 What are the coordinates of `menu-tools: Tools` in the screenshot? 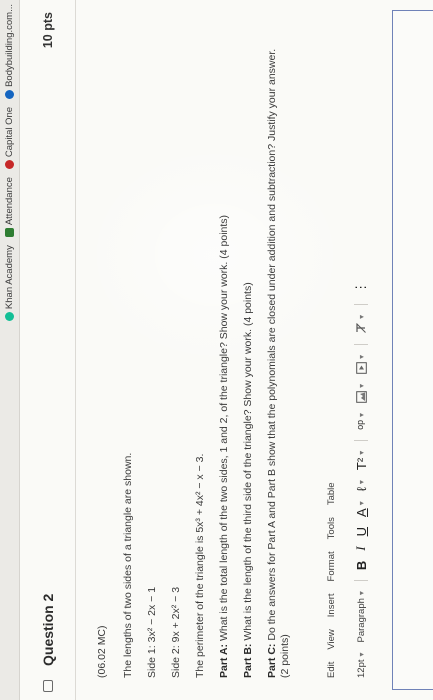 It's located at (331, 528).